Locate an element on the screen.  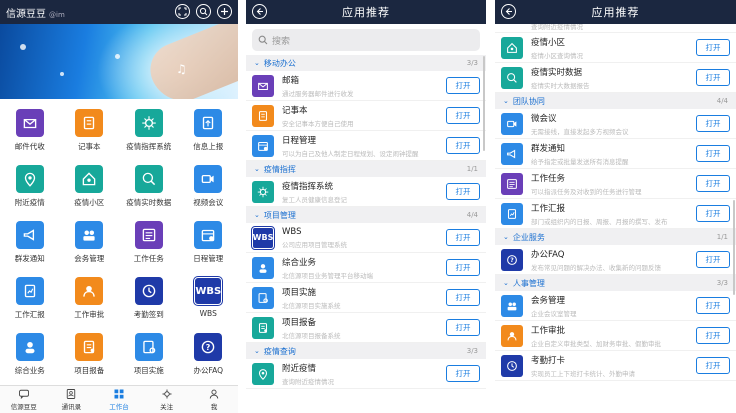
clock-icon is located at coordinates (148, 291).